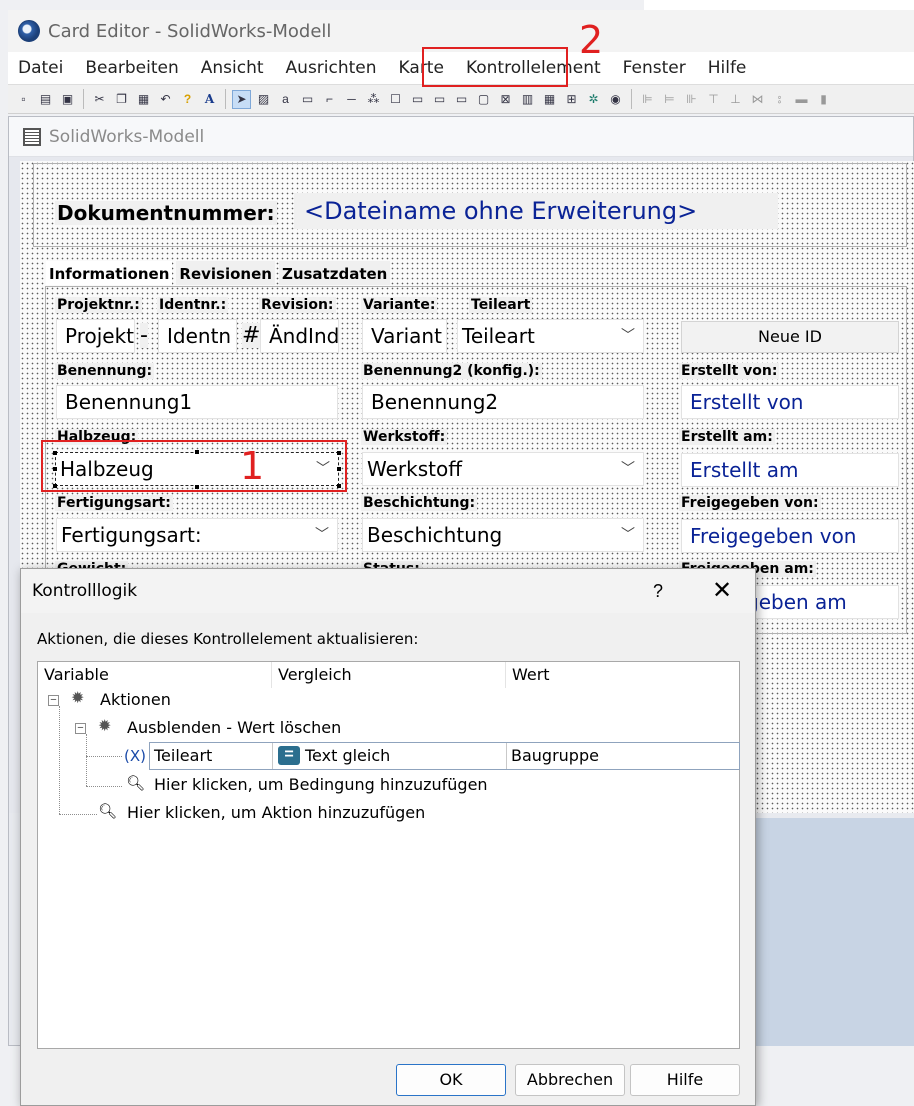  What do you see at coordinates (779, 99) in the screenshot?
I see `size-width-icon: ⦂` at bounding box center [779, 99].